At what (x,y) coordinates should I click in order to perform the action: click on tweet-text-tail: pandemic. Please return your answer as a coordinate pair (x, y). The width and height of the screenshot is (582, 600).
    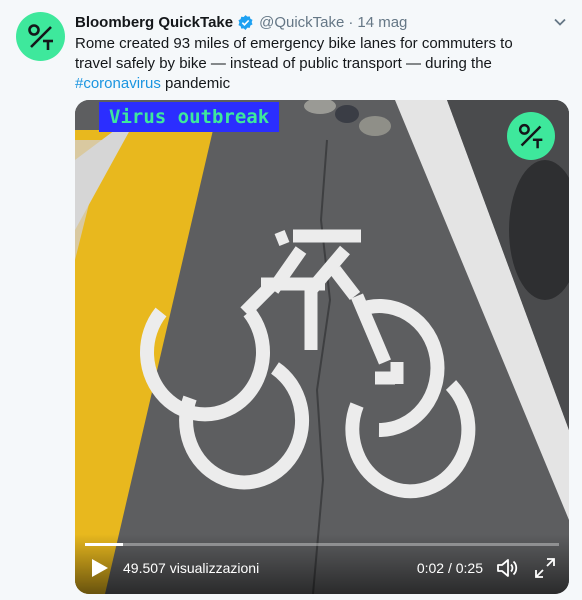
    Looking at the image, I should click on (195, 83).